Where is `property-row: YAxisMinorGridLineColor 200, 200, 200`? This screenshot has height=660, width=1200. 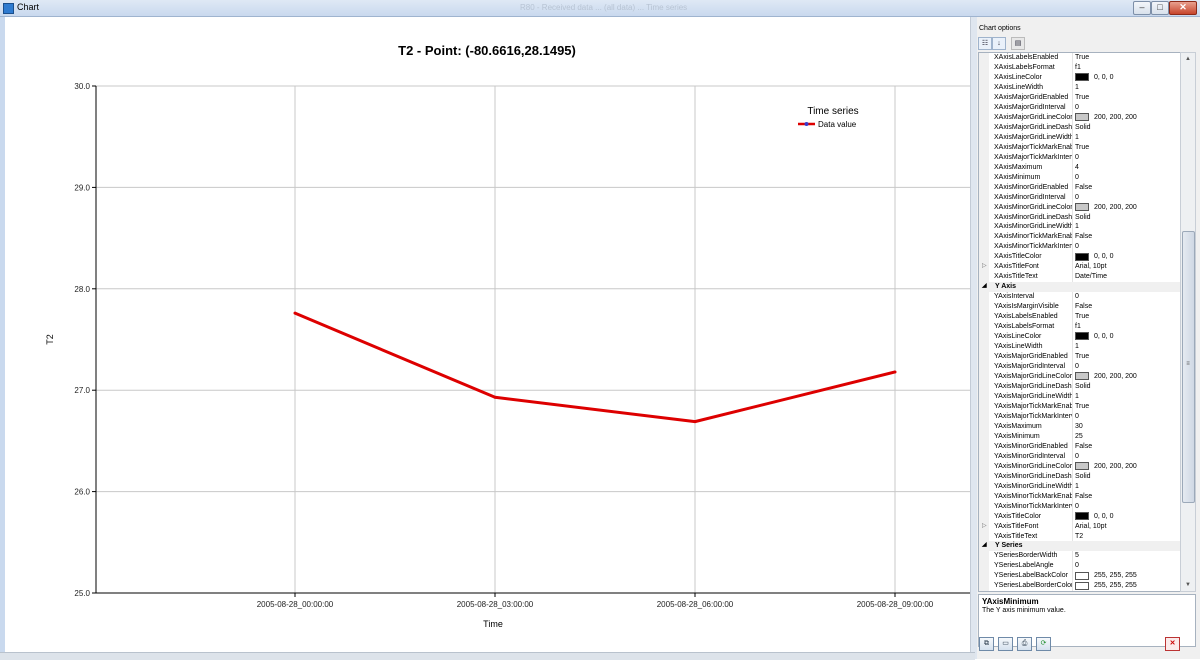 property-row: YAxisMinorGridLineColor 200, 200, 200 is located at coordinates (1079, 466).